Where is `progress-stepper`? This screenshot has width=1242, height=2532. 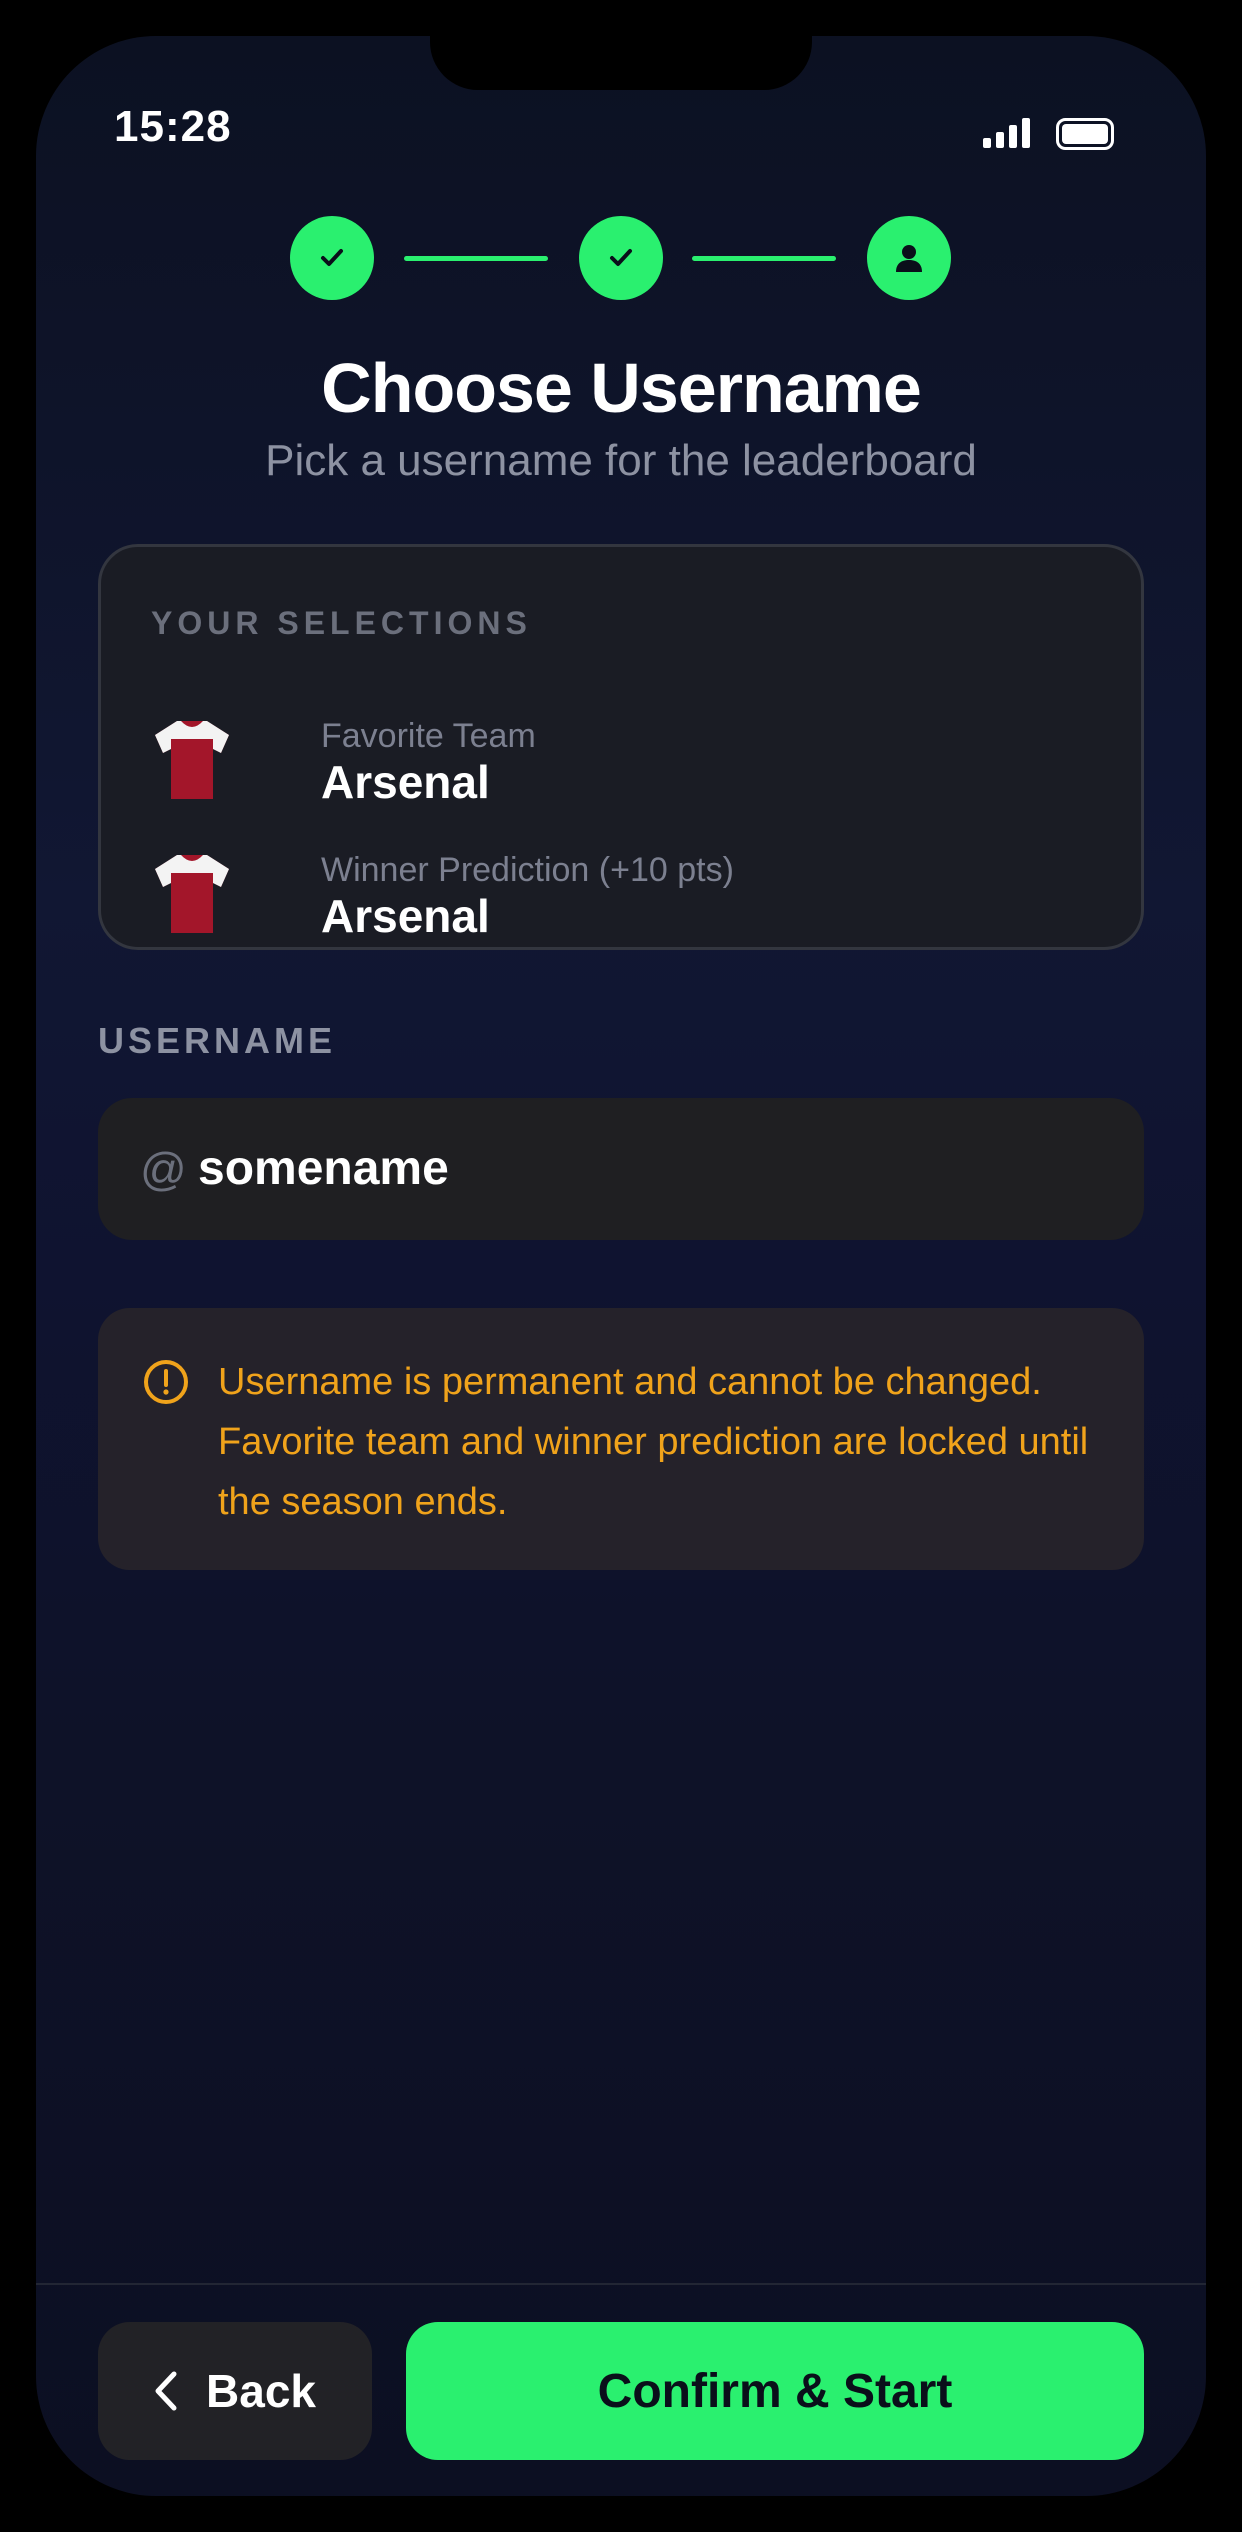
progress-stepper is located at coordinates (621, 258).